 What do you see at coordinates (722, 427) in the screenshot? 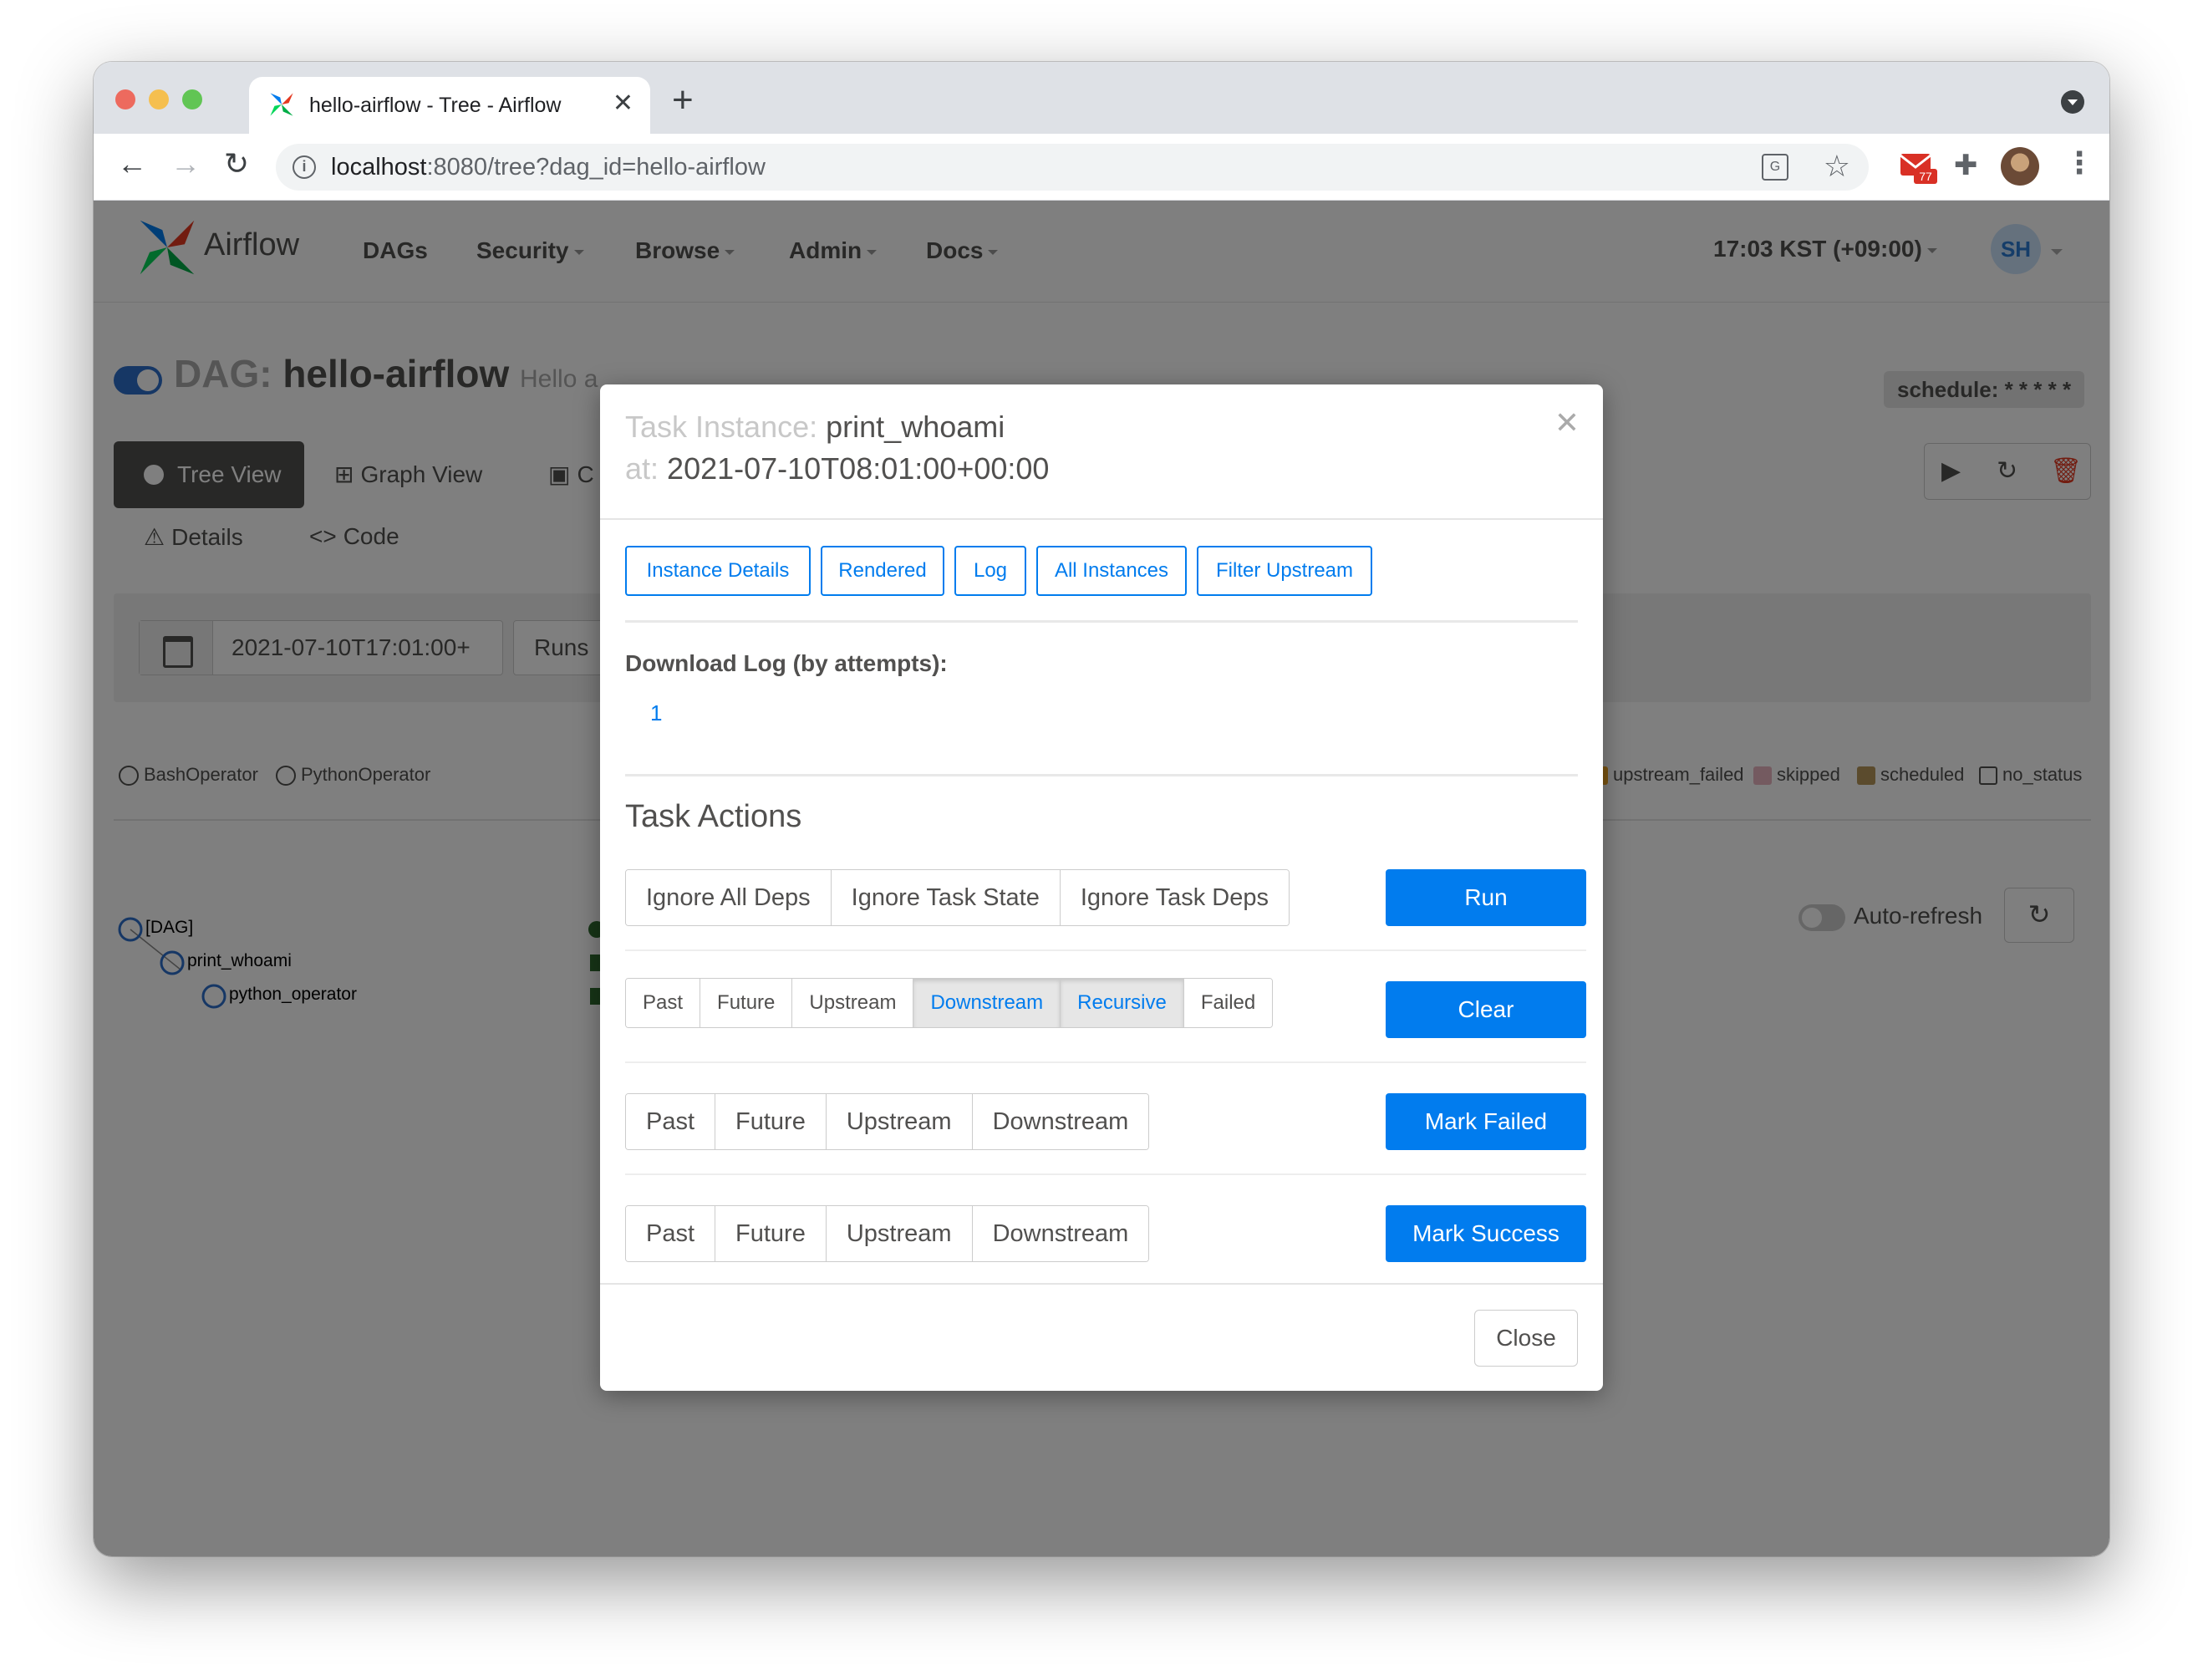
I see `task-label: Task Instance:` at bounding box center [722, 427].